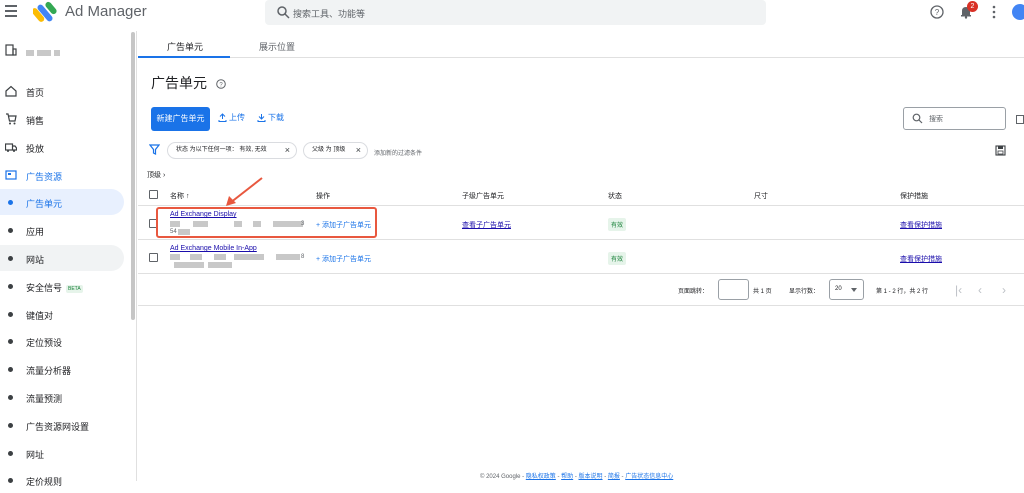  What do you see at coordinates (35, 149) in the screenshot?
I see `sidebar-item-label: 投放` at bounding box center [35, 149].